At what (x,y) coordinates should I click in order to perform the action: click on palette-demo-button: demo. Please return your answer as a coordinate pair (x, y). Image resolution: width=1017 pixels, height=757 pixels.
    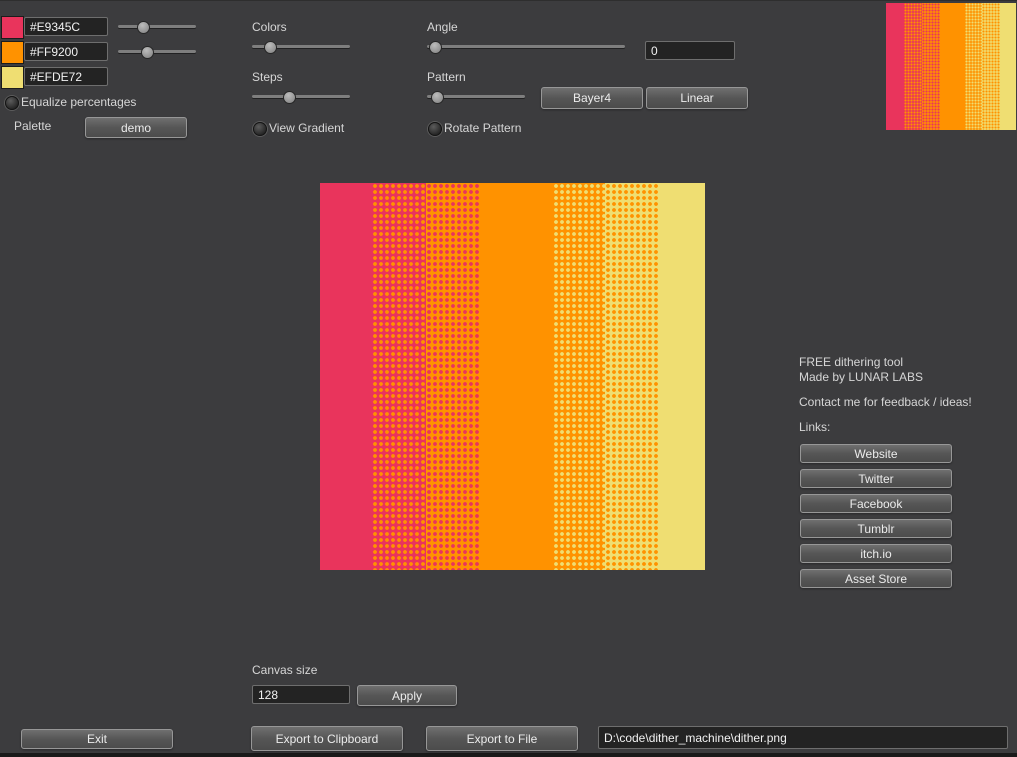
    Looking at the image, I should click on (136, 127).